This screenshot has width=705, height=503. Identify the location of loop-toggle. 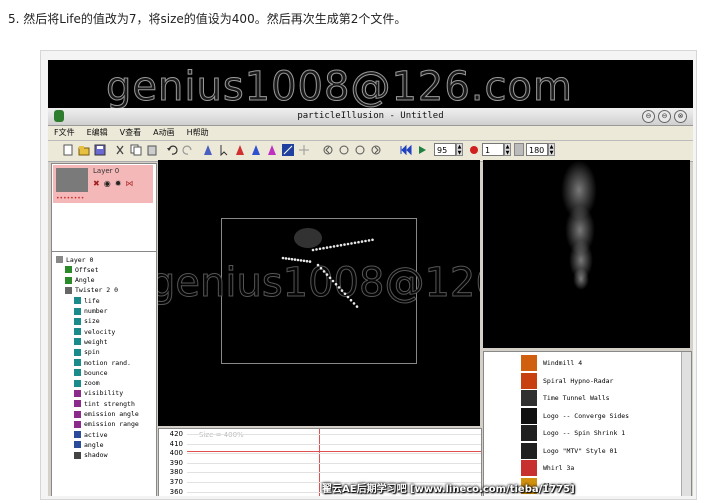
(519, 149).